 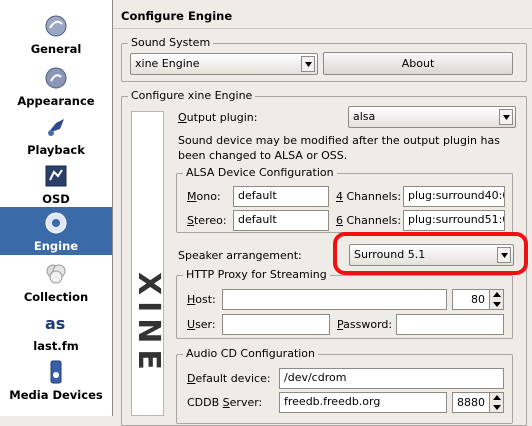 What do you see at coordinates (171, 42) in the screenshot?
I see `sound-system-title: Sound System` at bounding box center [171, 42].